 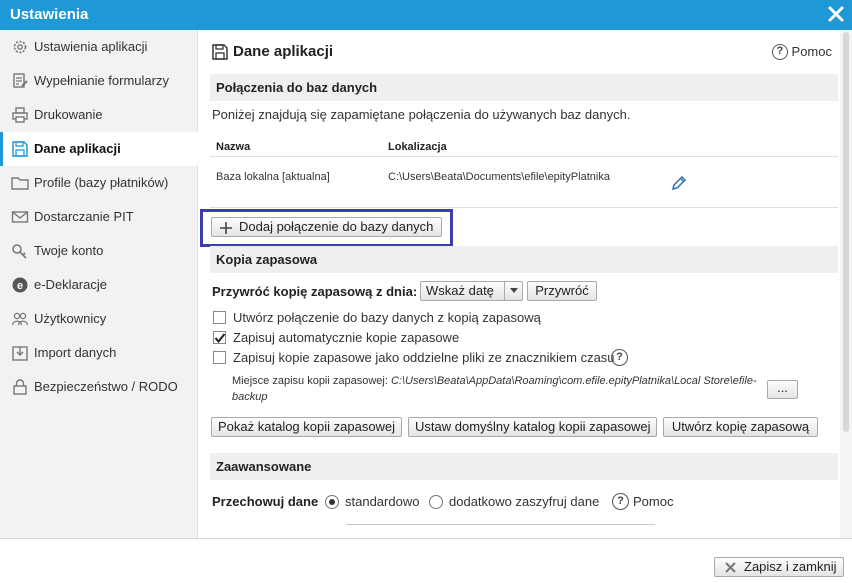 What do you see at coordinates (20, 80) in the screenshot?
I see `form-fill-icon` at bounding box center [20, 80].